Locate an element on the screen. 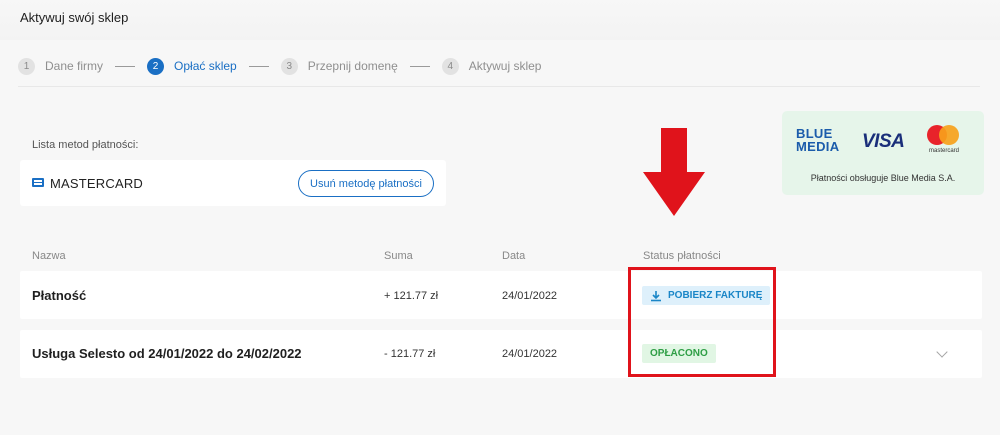 The image size is (1000, 435). page-title: Aktywuj swój sklep is located at coordinates (74, 17).